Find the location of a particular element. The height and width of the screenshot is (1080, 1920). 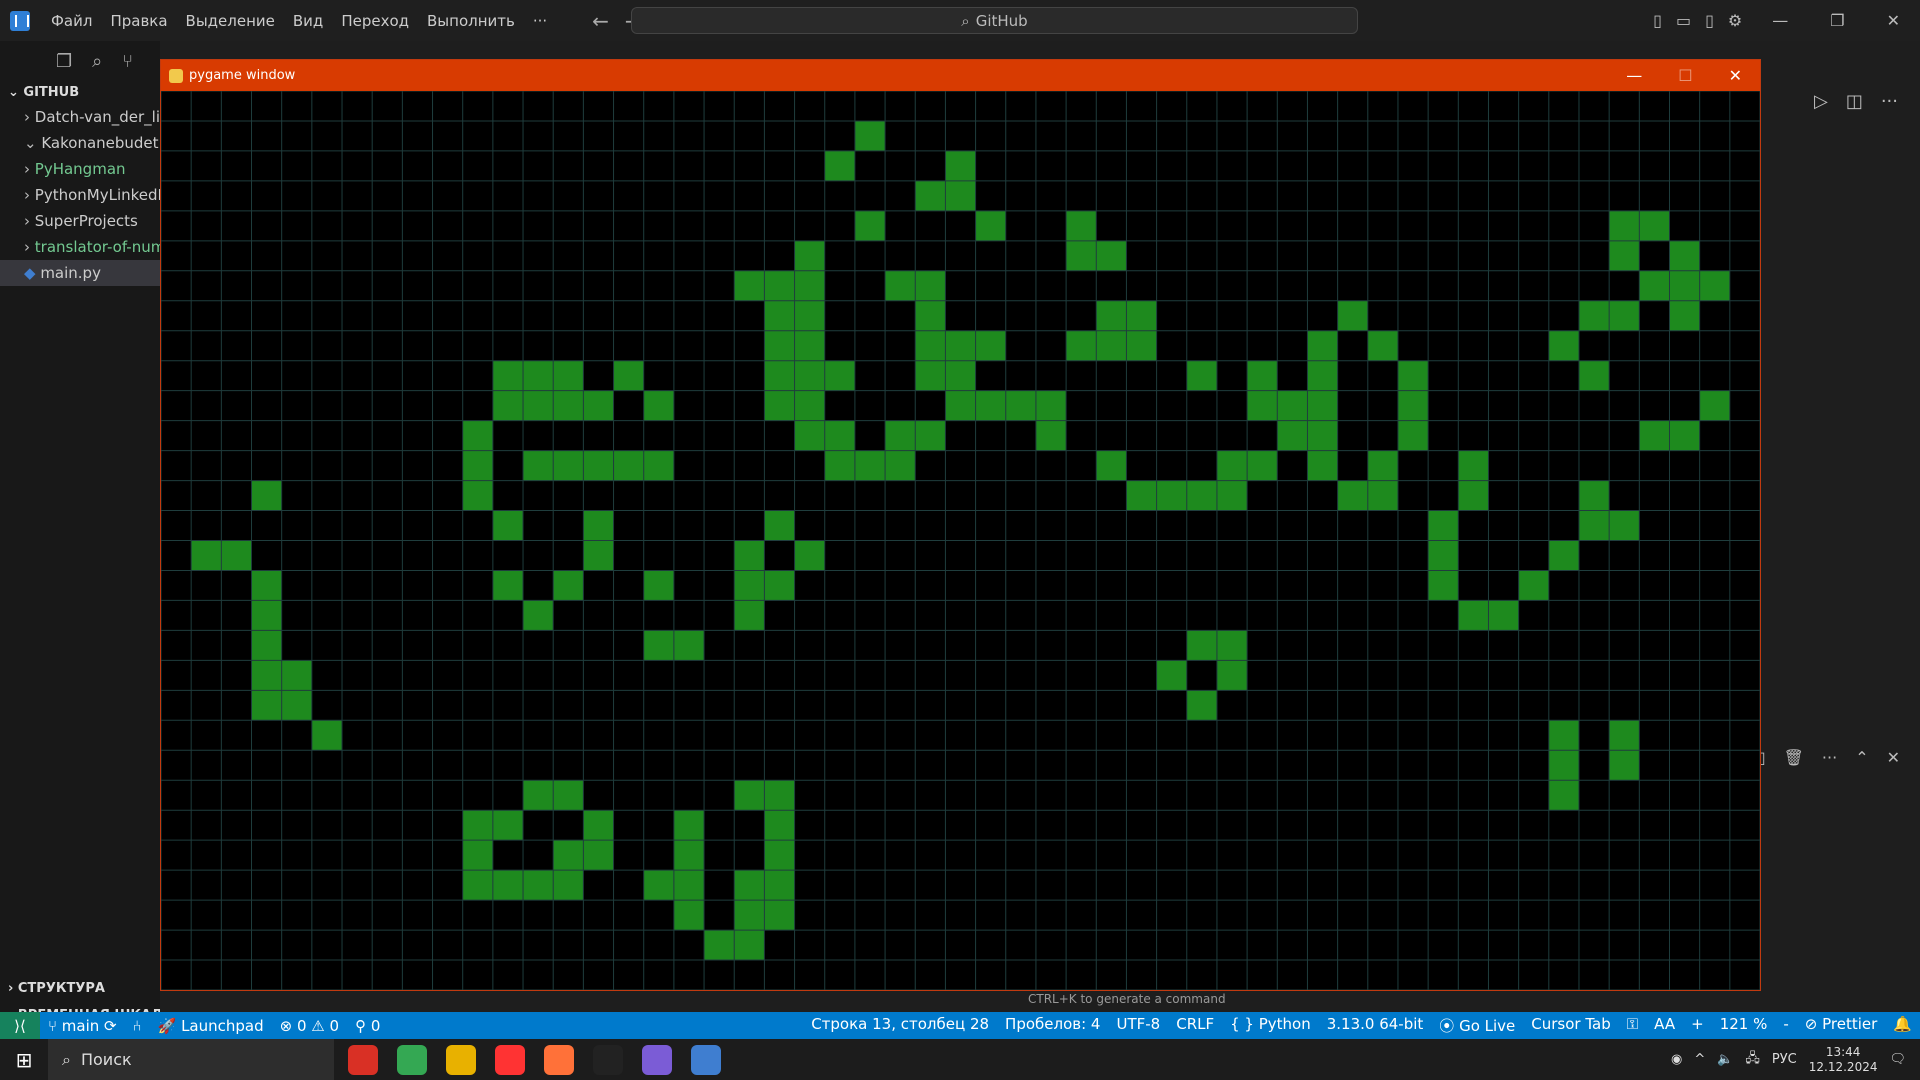

toggle-sidebar-icon: ▯ is located at coordinates (1657, 20).